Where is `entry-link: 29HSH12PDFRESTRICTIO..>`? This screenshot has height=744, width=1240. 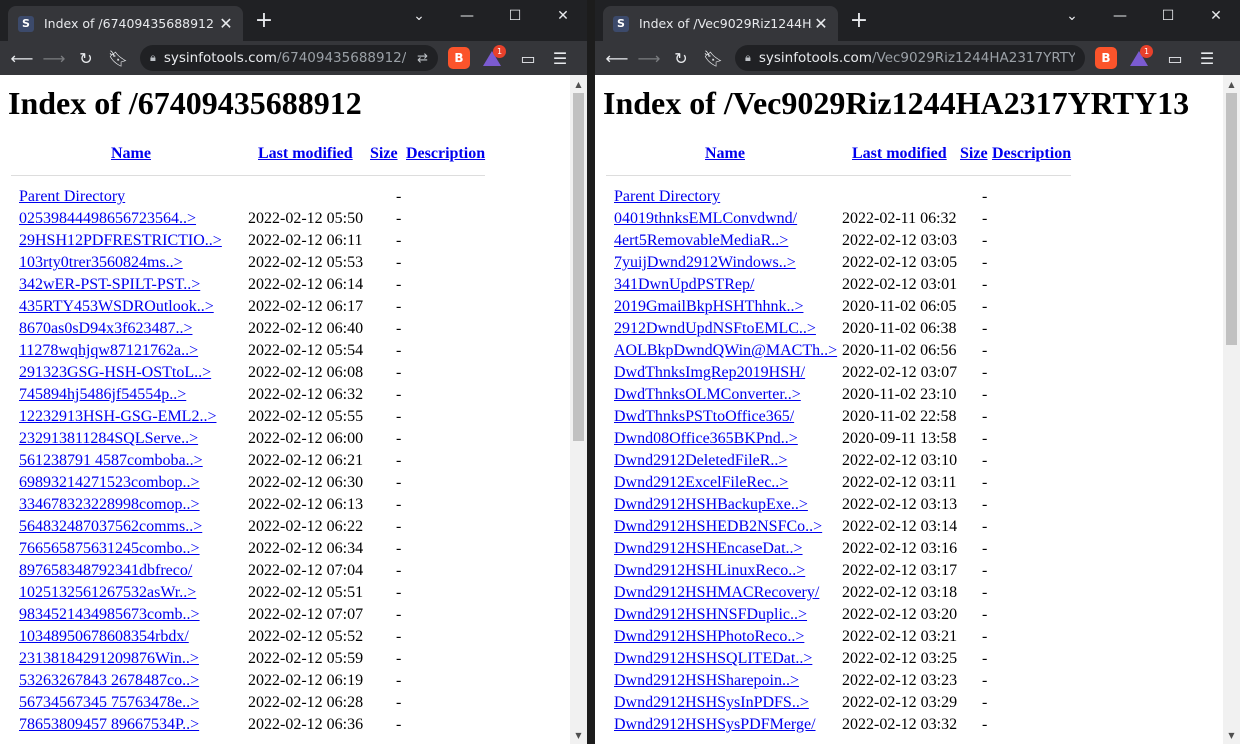
entry-link: 29HSH12PDFRESTRICTIO..> is located at coordinates (120, 241).